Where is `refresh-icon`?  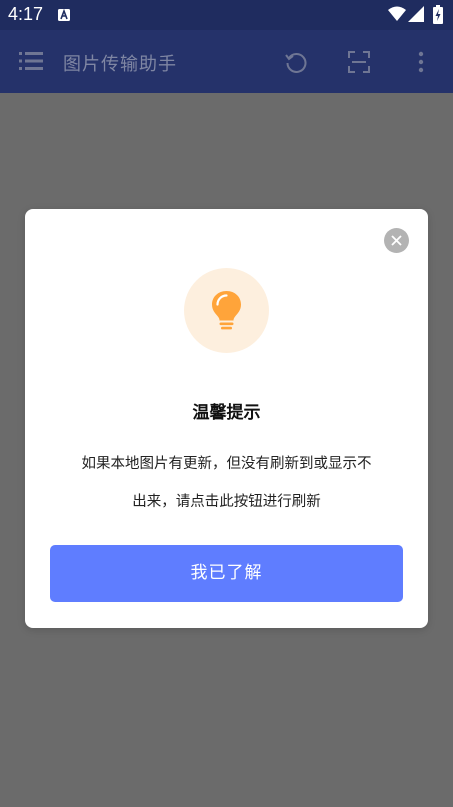
refresh-icon is located at coordinates (296, 62).